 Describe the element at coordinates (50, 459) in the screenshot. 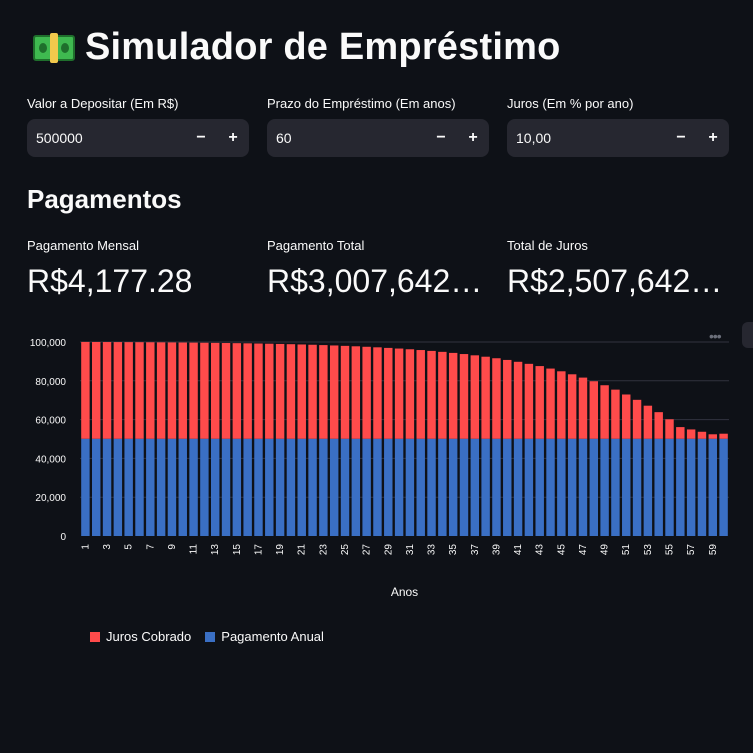

I see `y-tick-label: 40,000` at that location.